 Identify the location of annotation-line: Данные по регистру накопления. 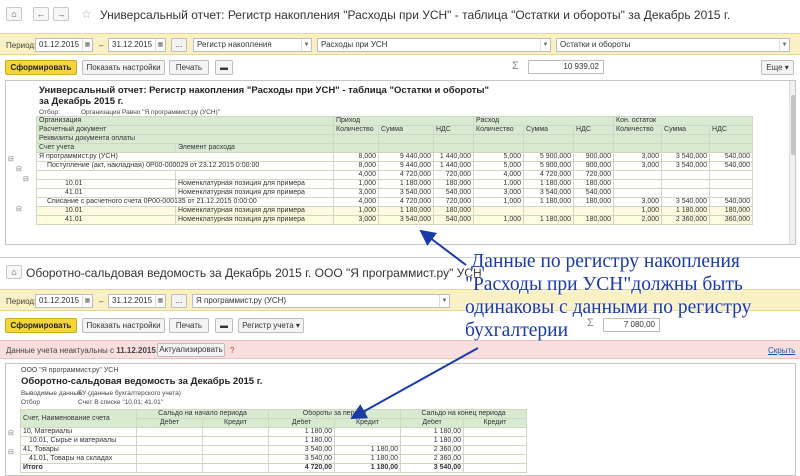
(605, 261).